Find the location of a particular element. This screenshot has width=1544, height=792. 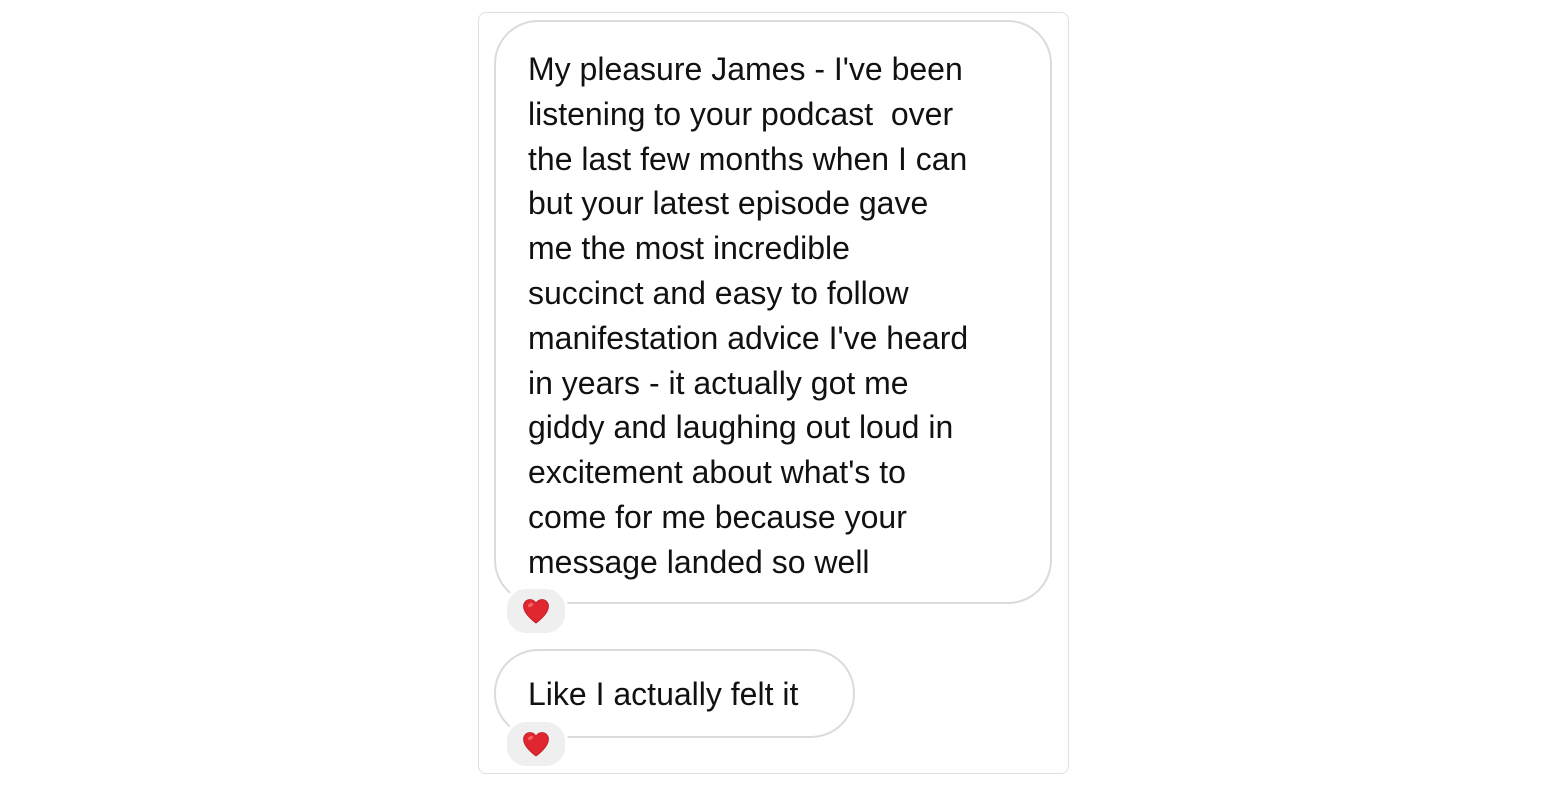

message-text-line: Like I actually felt it is located at coordinates (663, 694).